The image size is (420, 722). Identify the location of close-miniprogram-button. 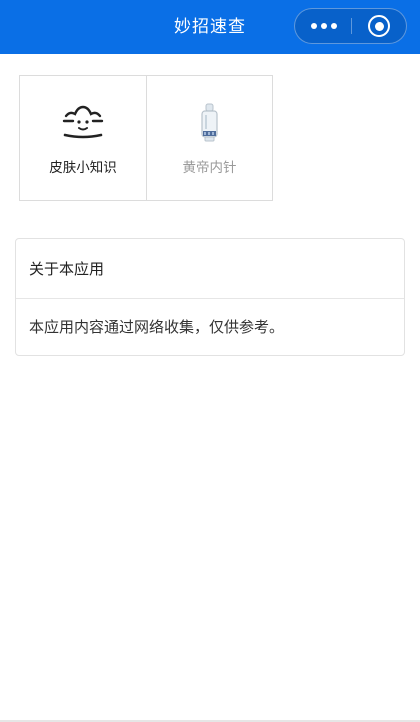
(379, 26).